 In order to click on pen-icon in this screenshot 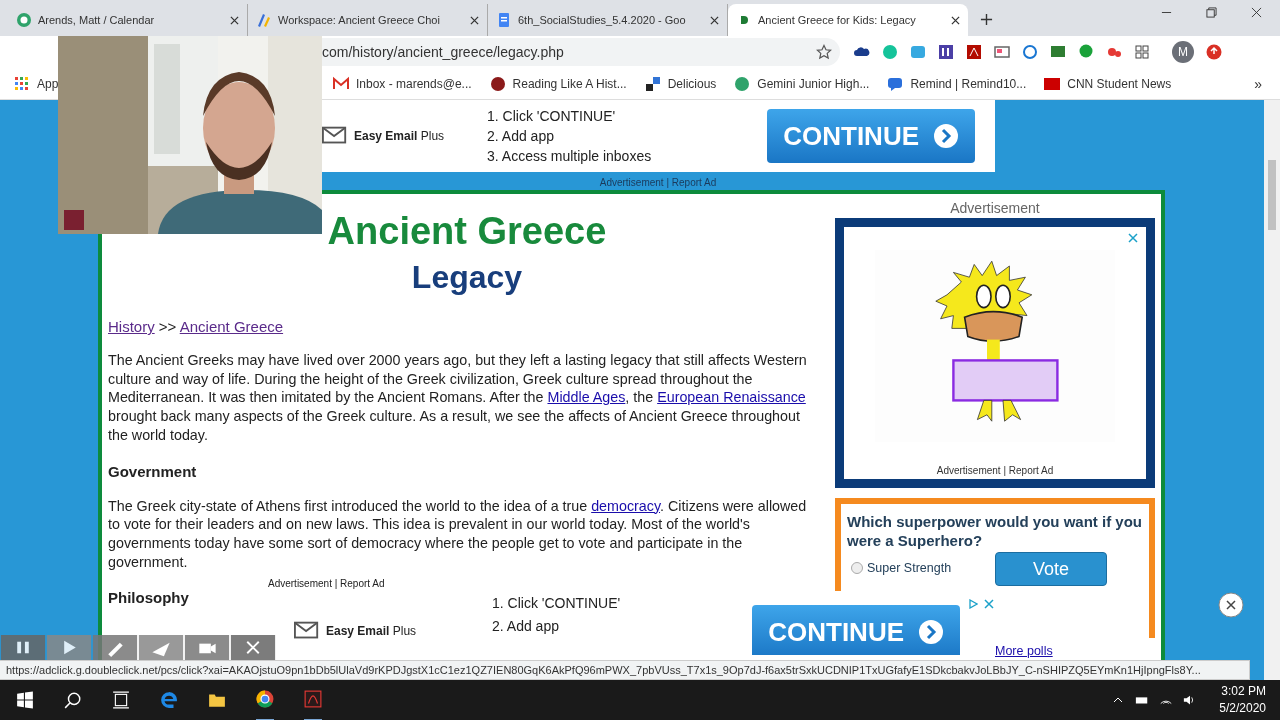, I will do `click(115, 647)`.